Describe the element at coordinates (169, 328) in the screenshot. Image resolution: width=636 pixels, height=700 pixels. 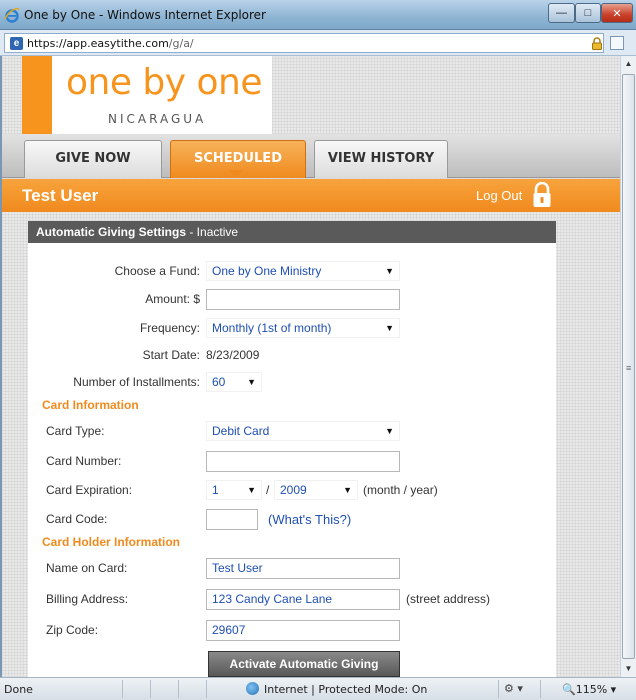
I see `frequency-label: Frequency:` at that location.